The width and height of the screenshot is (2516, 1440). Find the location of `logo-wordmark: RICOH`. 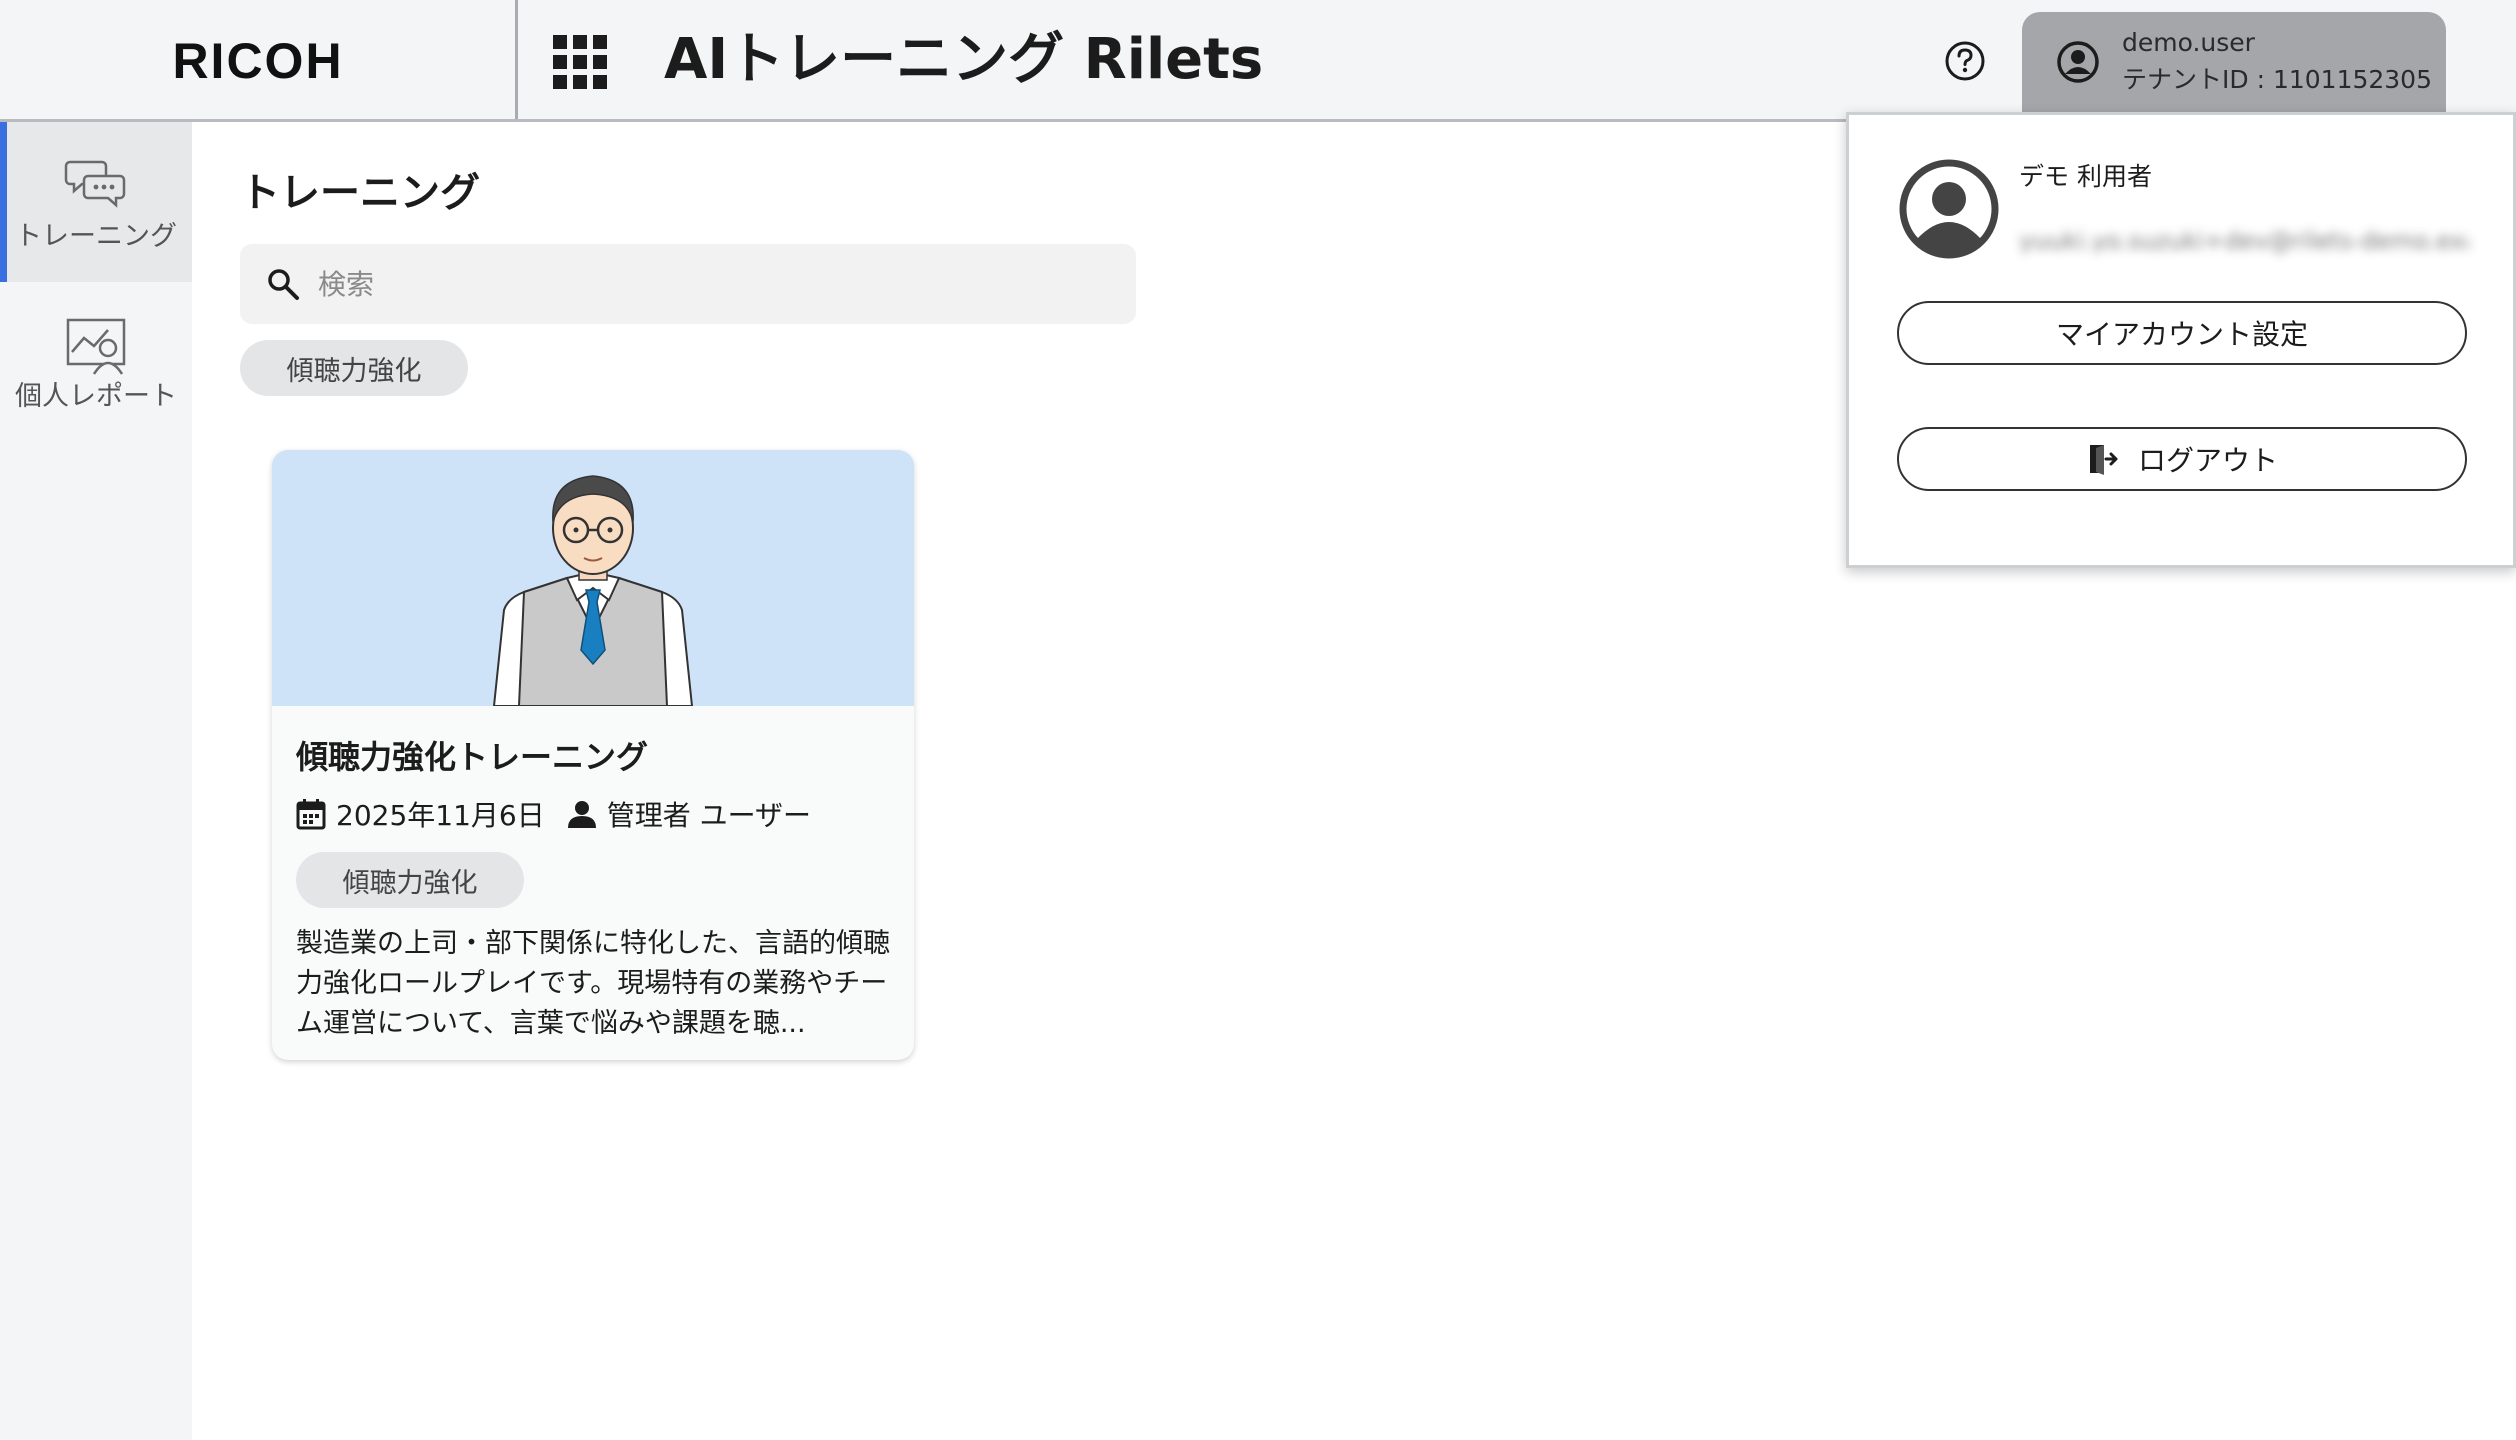

logo-wordmark: RICOH is located at coordinates (257, 60).